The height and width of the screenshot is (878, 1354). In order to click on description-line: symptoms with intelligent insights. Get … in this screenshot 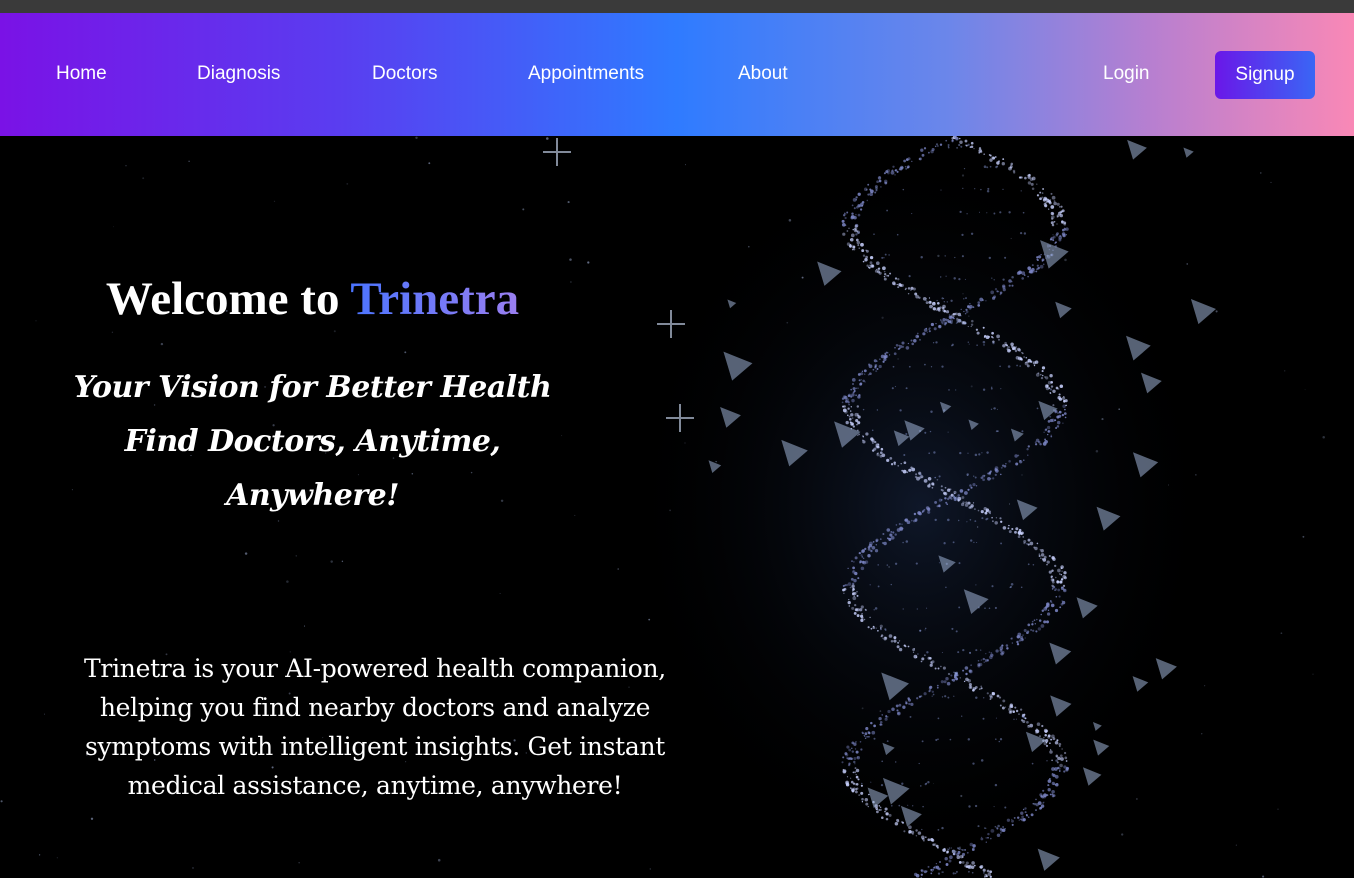, I will do `click(375, 746)`.